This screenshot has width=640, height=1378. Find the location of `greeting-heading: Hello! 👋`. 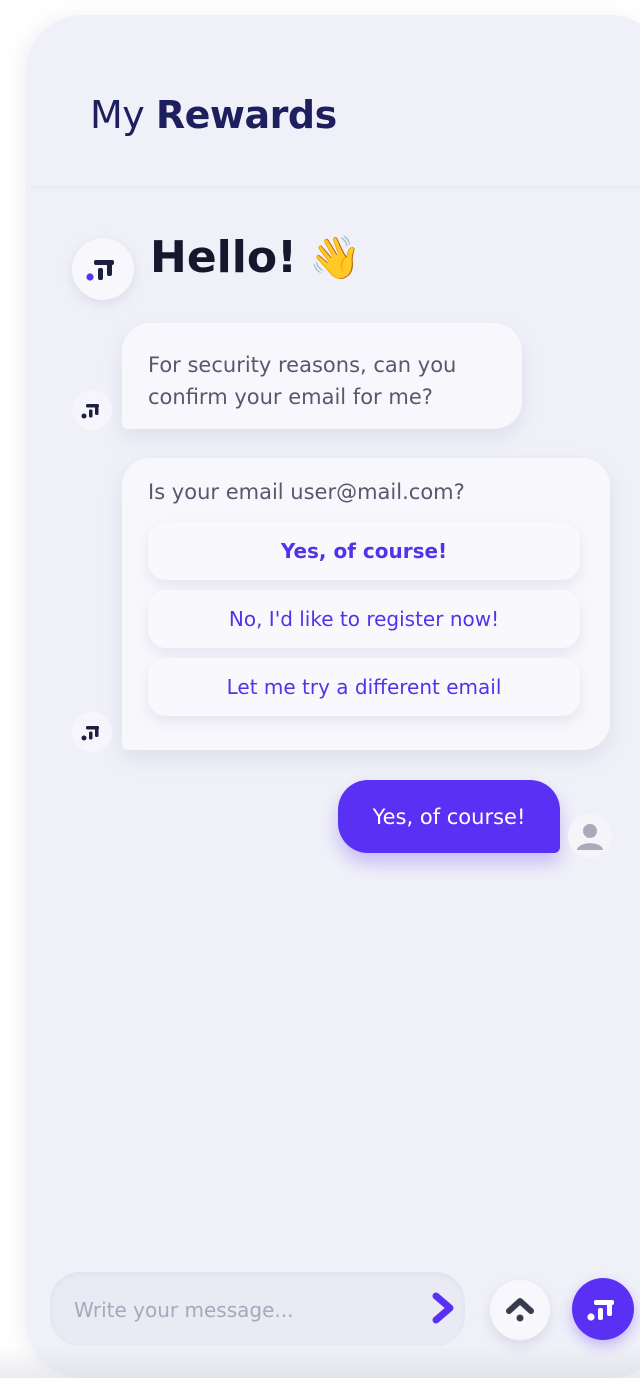

greeting-heading: Hello! 👋 is located at coordinates (255, 257).